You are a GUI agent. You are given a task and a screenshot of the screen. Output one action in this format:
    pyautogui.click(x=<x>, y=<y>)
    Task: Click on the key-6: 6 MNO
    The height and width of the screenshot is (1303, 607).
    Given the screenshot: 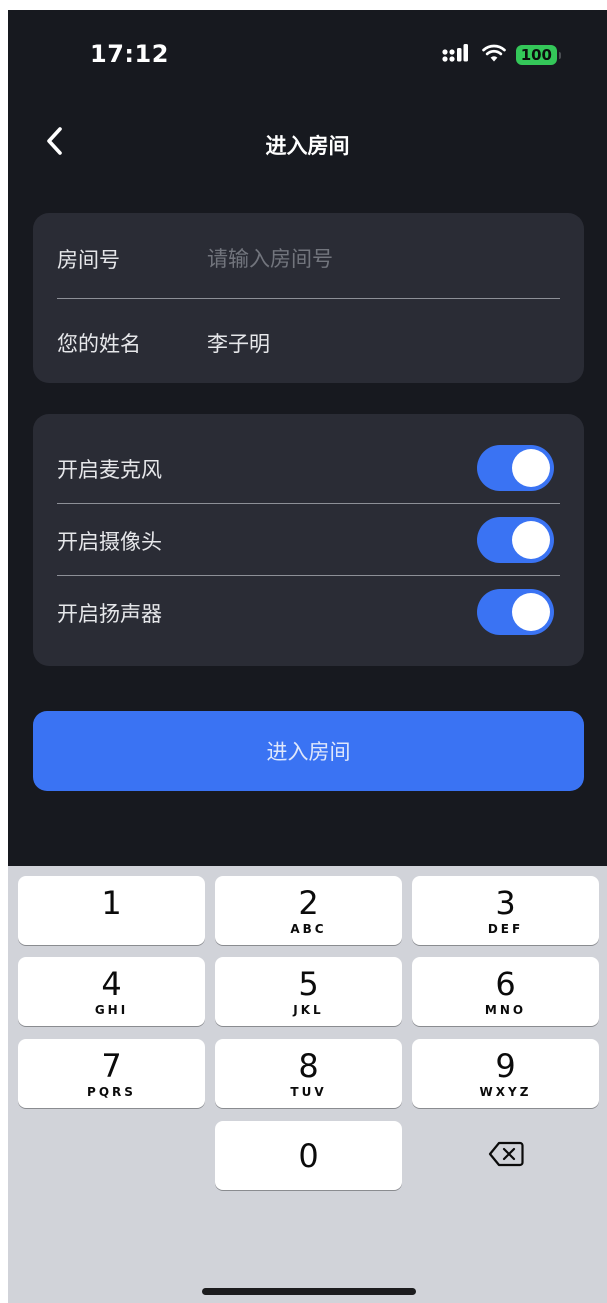 What is the action you would take?
    pyautogui.click(x=505, y=991)
    